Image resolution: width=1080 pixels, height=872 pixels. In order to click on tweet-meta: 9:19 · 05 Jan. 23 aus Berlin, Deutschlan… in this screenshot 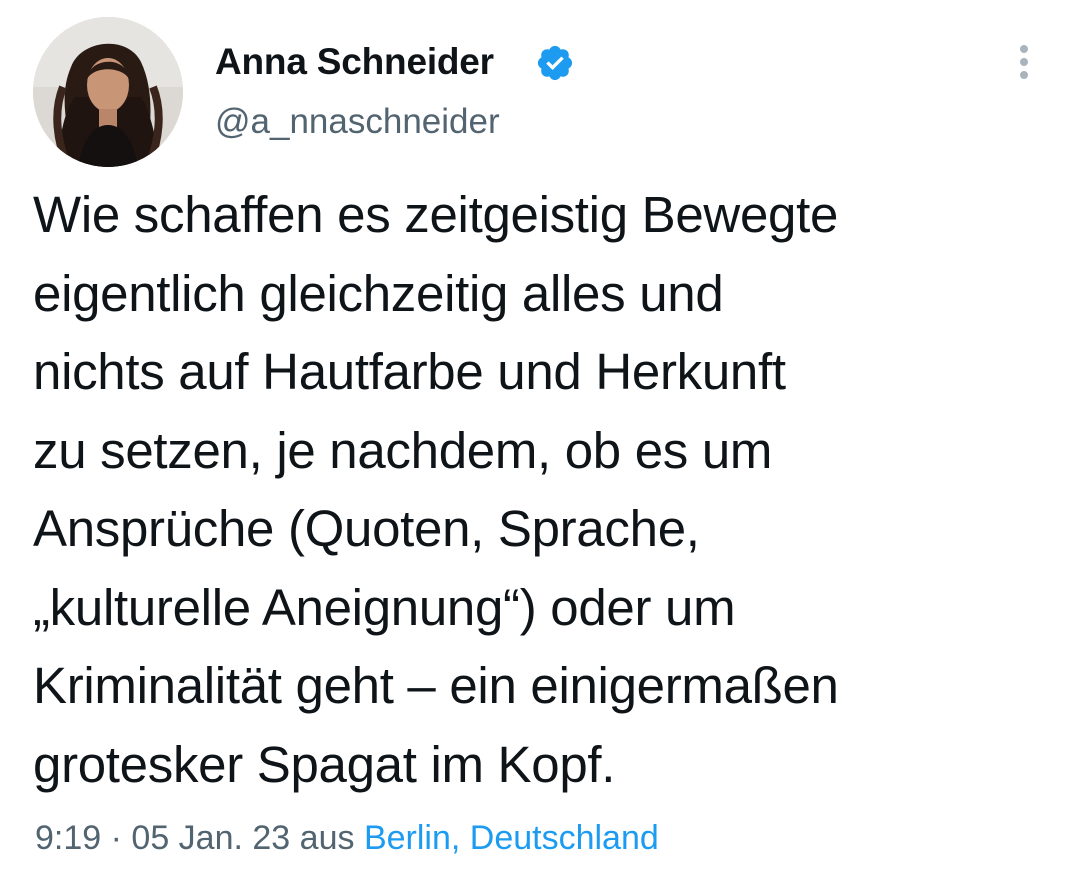, I will do `click(347, 838)`.